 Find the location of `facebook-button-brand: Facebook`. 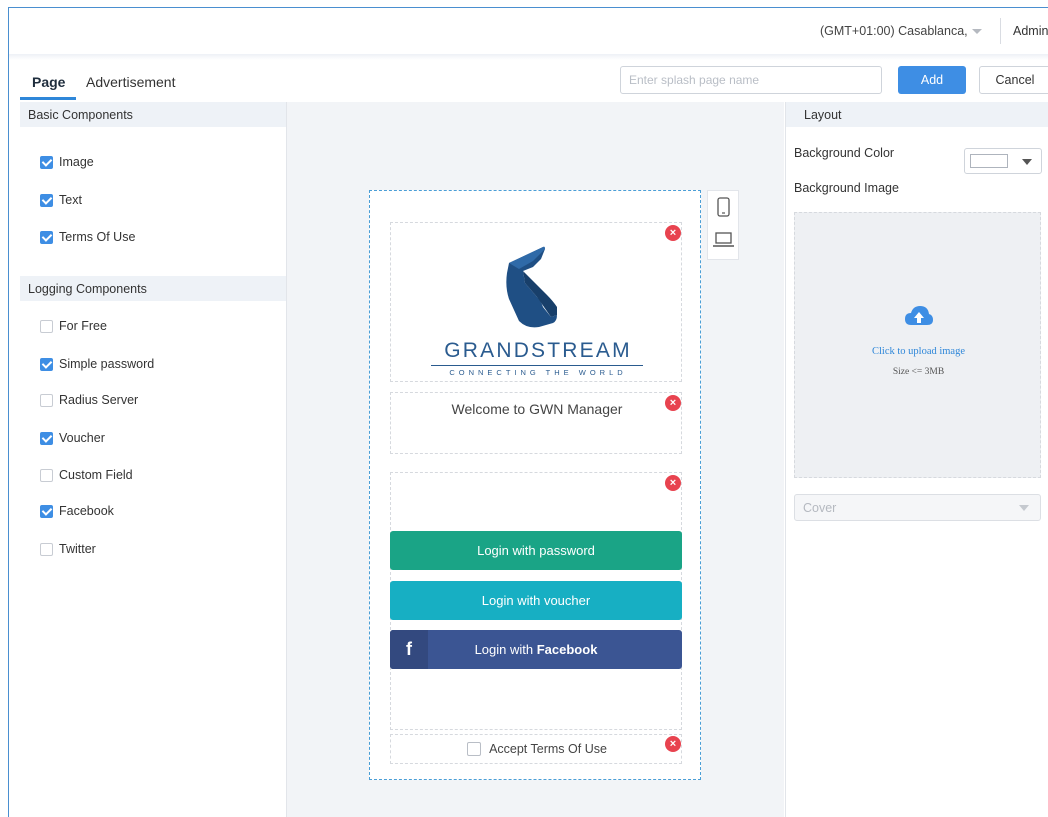

facebook-button-brand: Facebook is located at coordinates (567, 649).